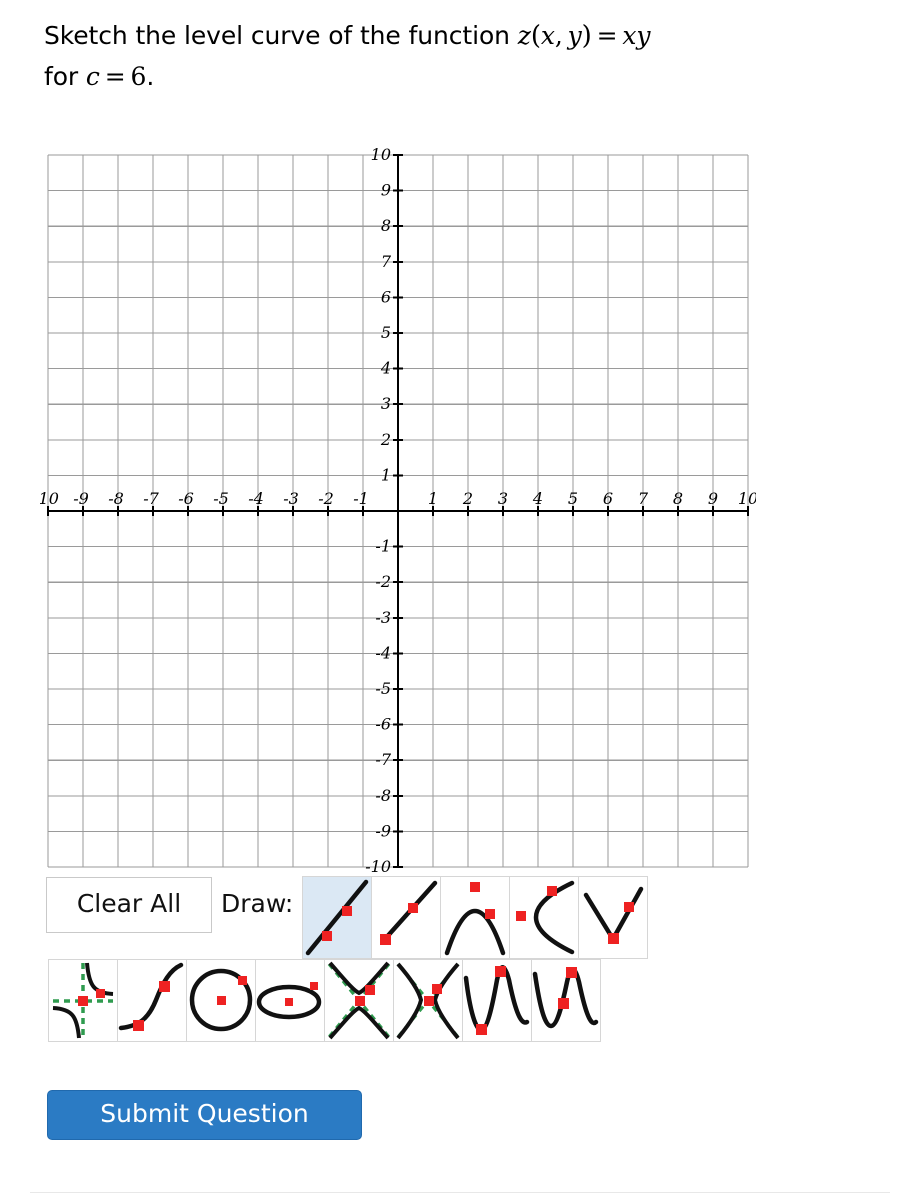 This screenshot has height=1200, width=921. I want to click on cubic-tool-button, so click(152, 1000).